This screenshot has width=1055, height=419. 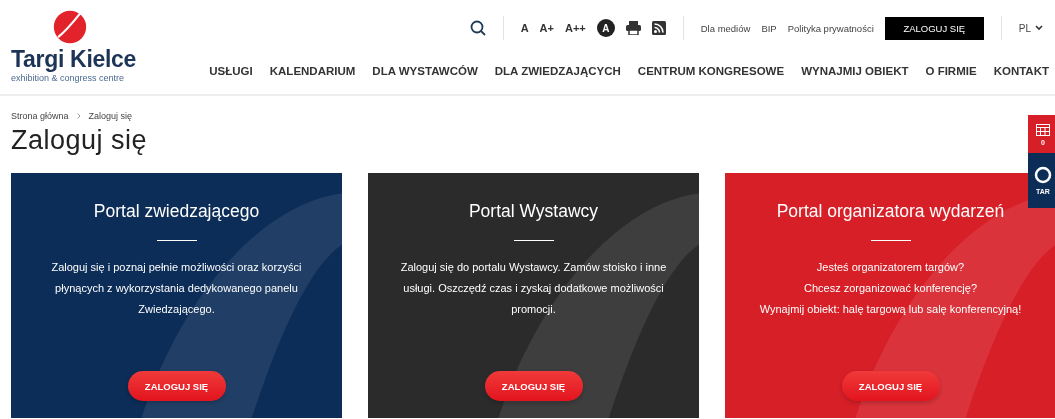 What do you see at coordinates (890, 309) in the screenshot?
I see `card-text: Wynajmij obiekt: halę targową lub salę konferencyjną!` at bounding box center [890, 309].